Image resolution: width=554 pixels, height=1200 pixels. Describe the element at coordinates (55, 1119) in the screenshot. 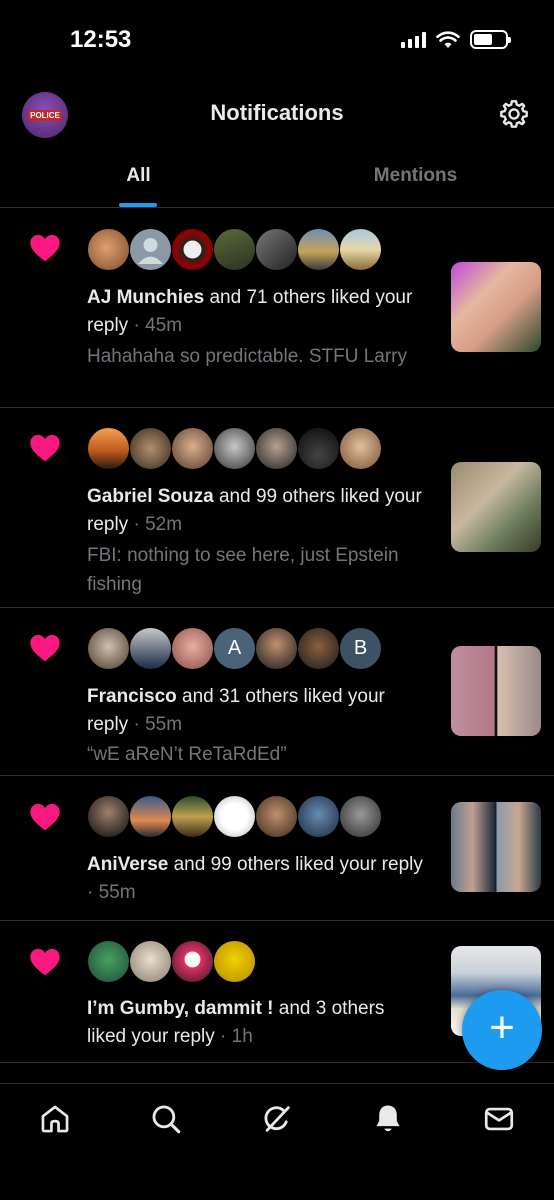

I see `home-icon` at that location.